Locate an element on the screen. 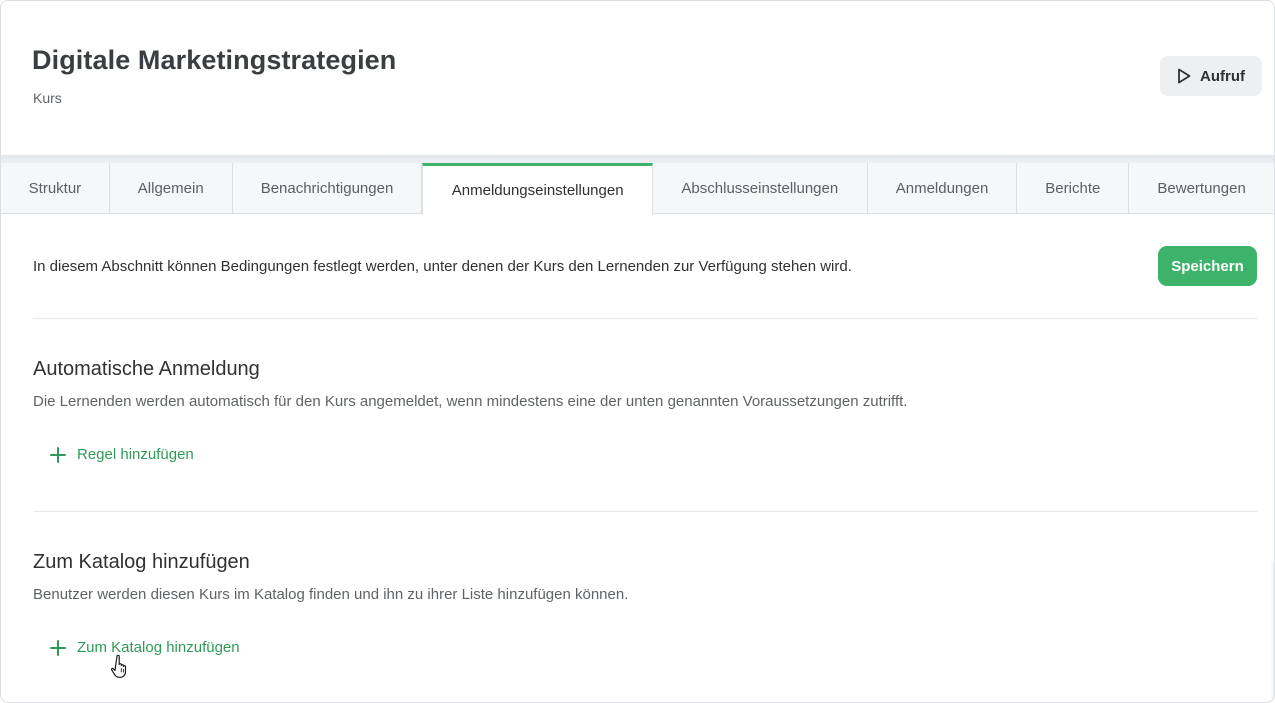 The height and width of the screenshot is (703, 1275). tab-struktur: Struktur is located at coordinates (55, 188).